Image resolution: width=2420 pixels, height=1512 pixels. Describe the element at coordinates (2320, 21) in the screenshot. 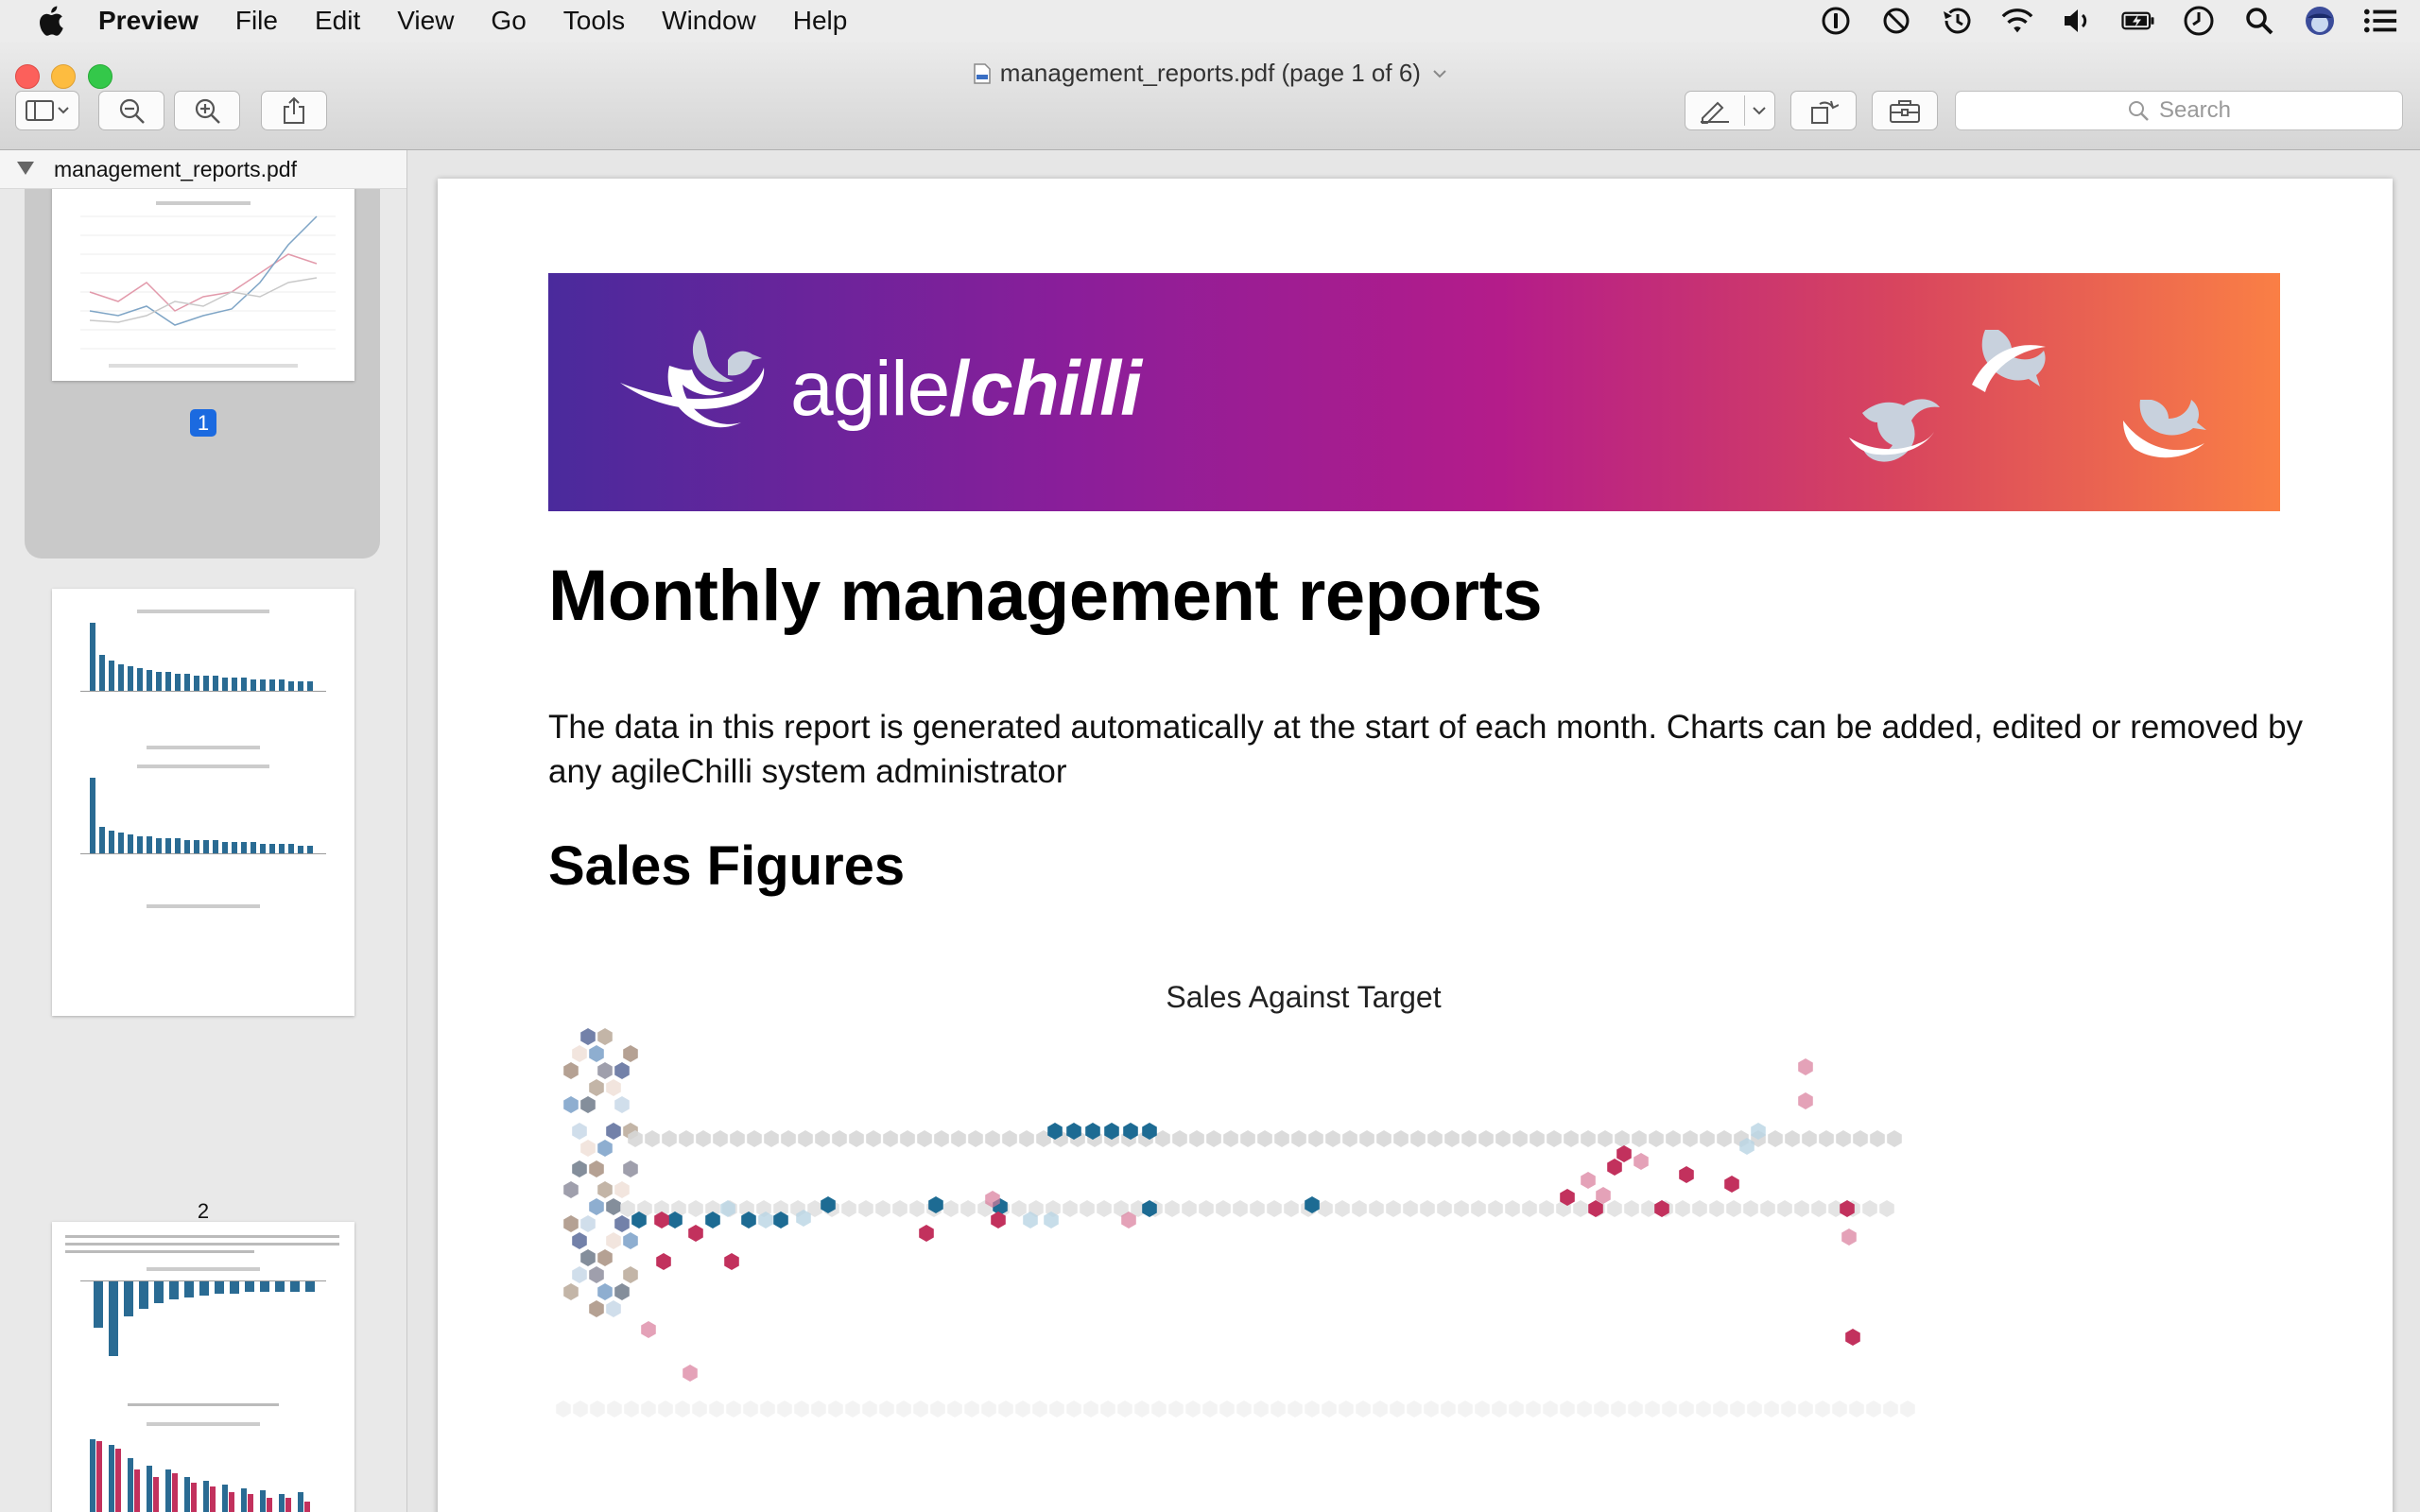

I see `user-avatar-icon` at that location.